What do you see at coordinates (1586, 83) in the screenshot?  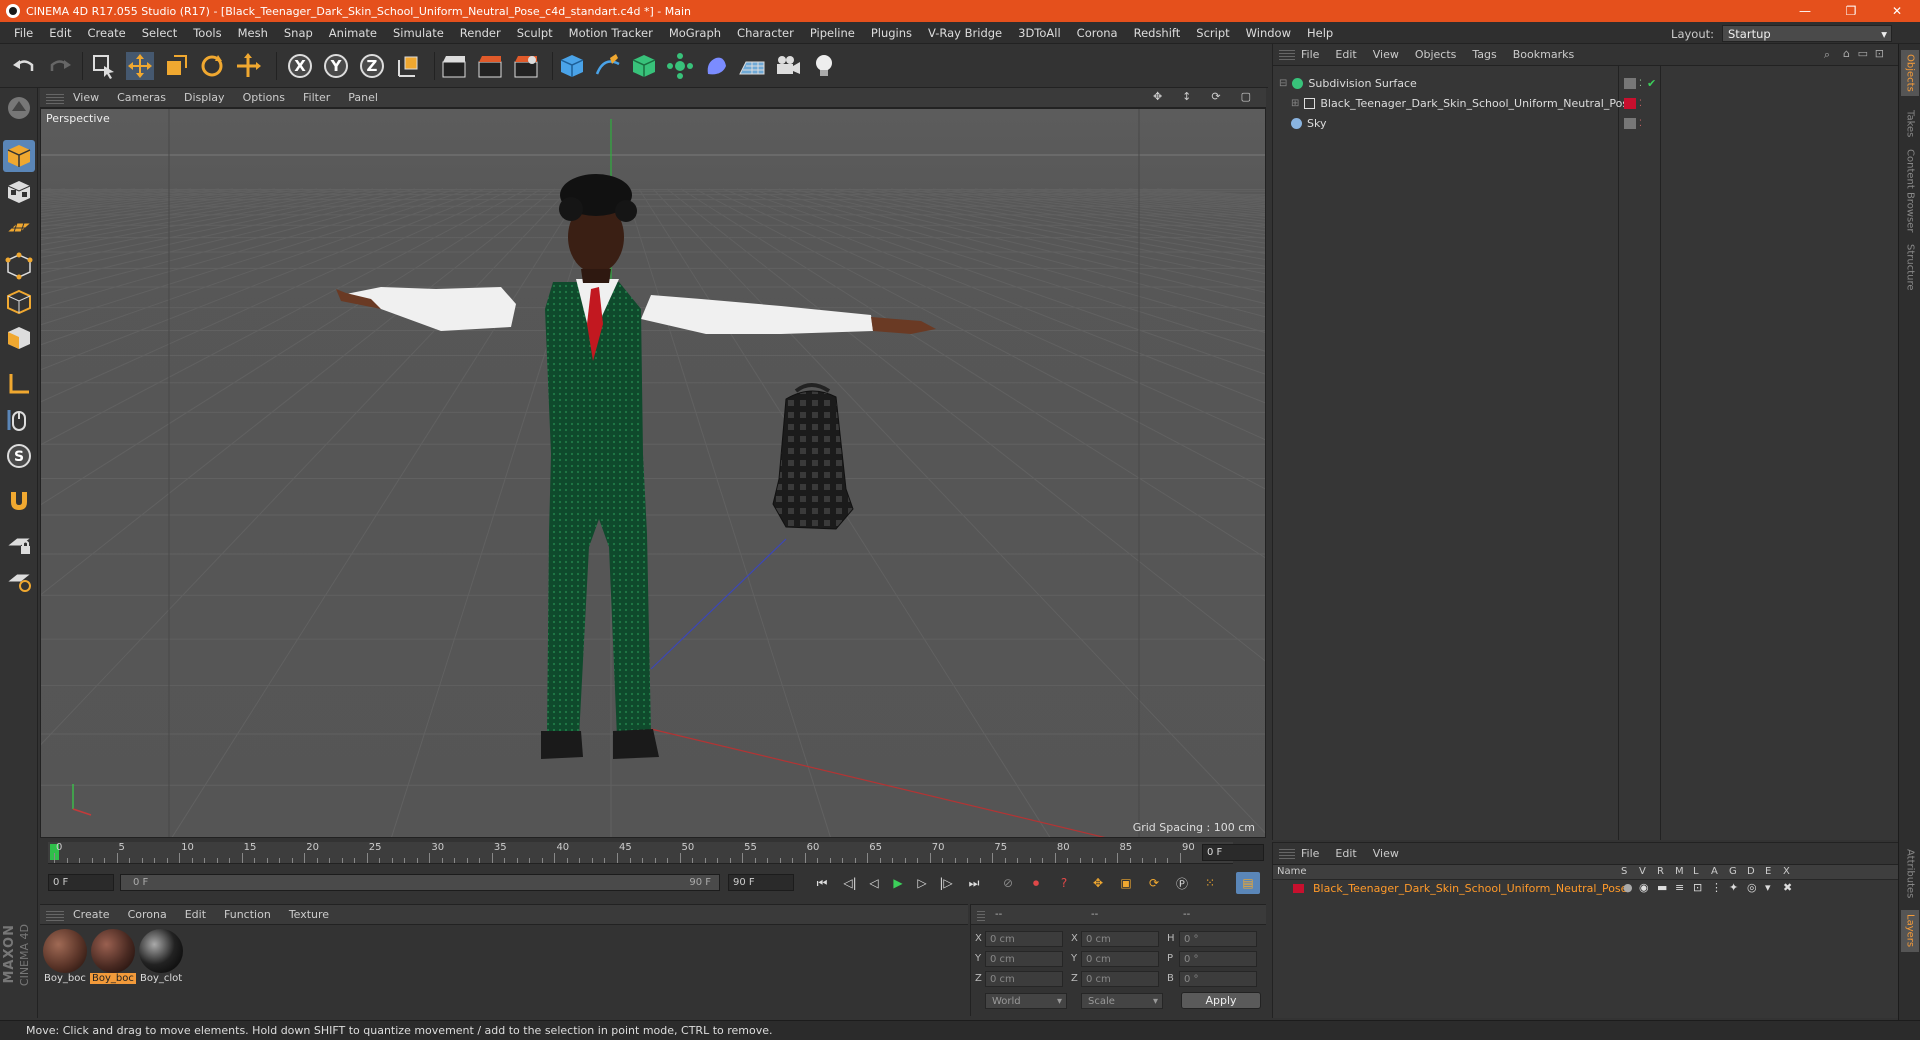 I see `object-row-subdivision-surface: ⊟ Subdivision Surface ⁚ ✔` at bounding box center [1586, 83].